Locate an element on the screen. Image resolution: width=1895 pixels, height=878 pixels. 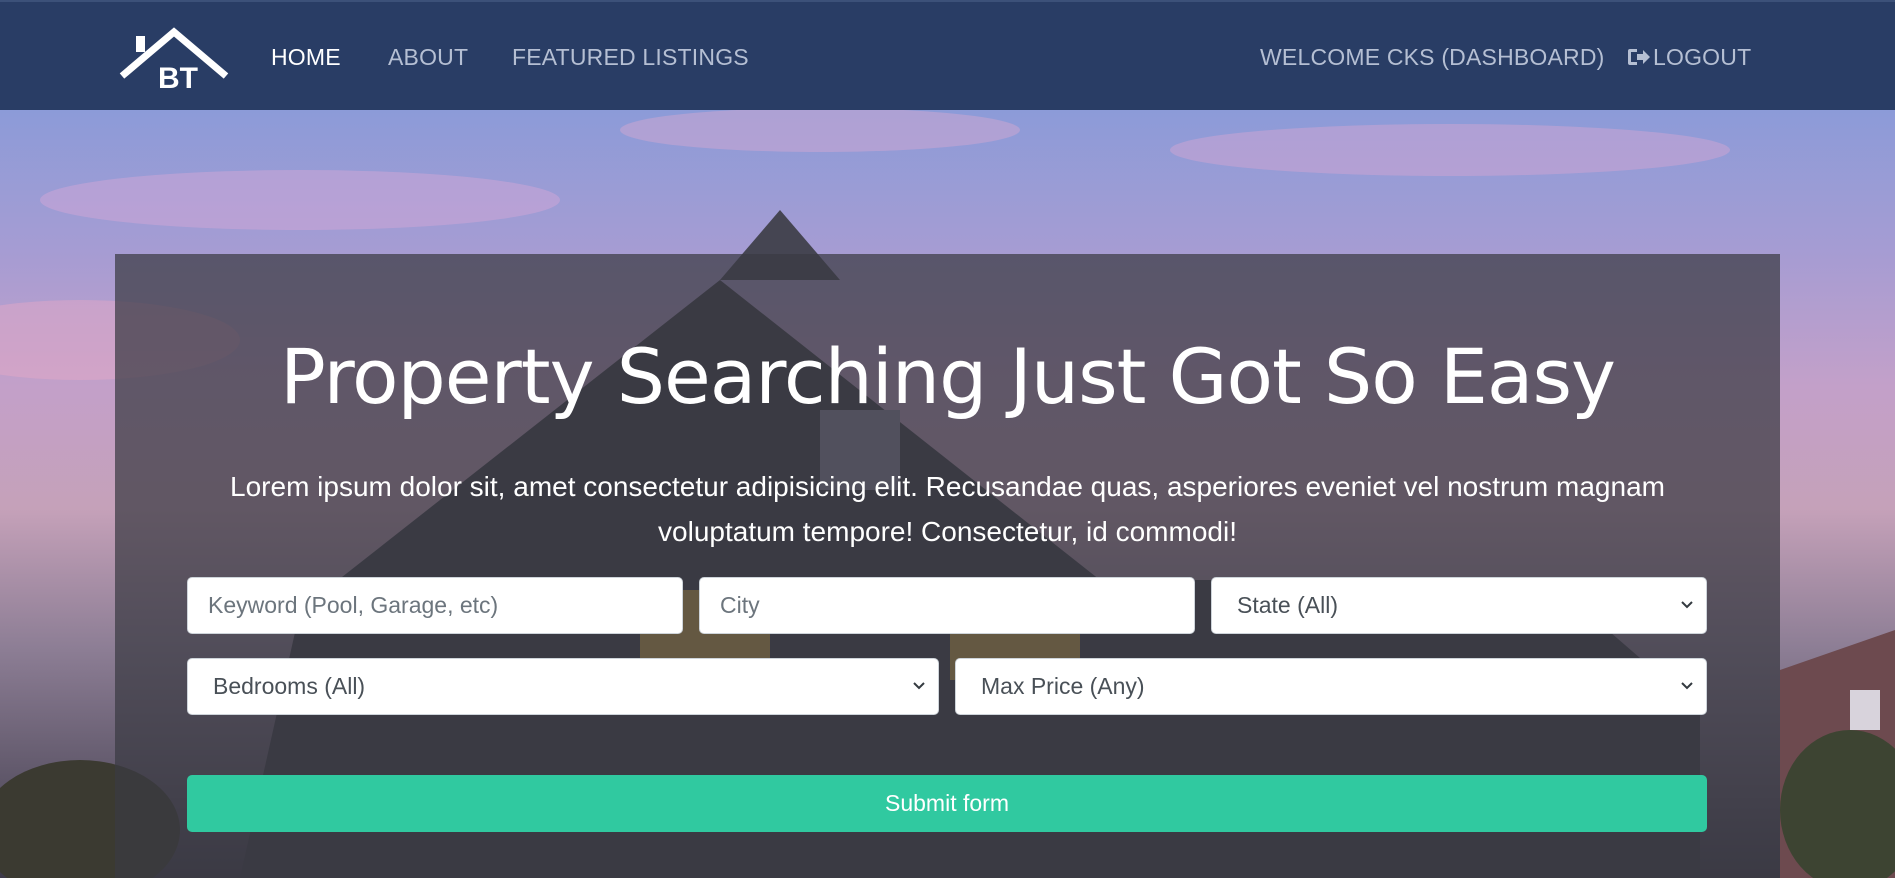
nav-home-link: HOME is located at coordinates (306, 57).